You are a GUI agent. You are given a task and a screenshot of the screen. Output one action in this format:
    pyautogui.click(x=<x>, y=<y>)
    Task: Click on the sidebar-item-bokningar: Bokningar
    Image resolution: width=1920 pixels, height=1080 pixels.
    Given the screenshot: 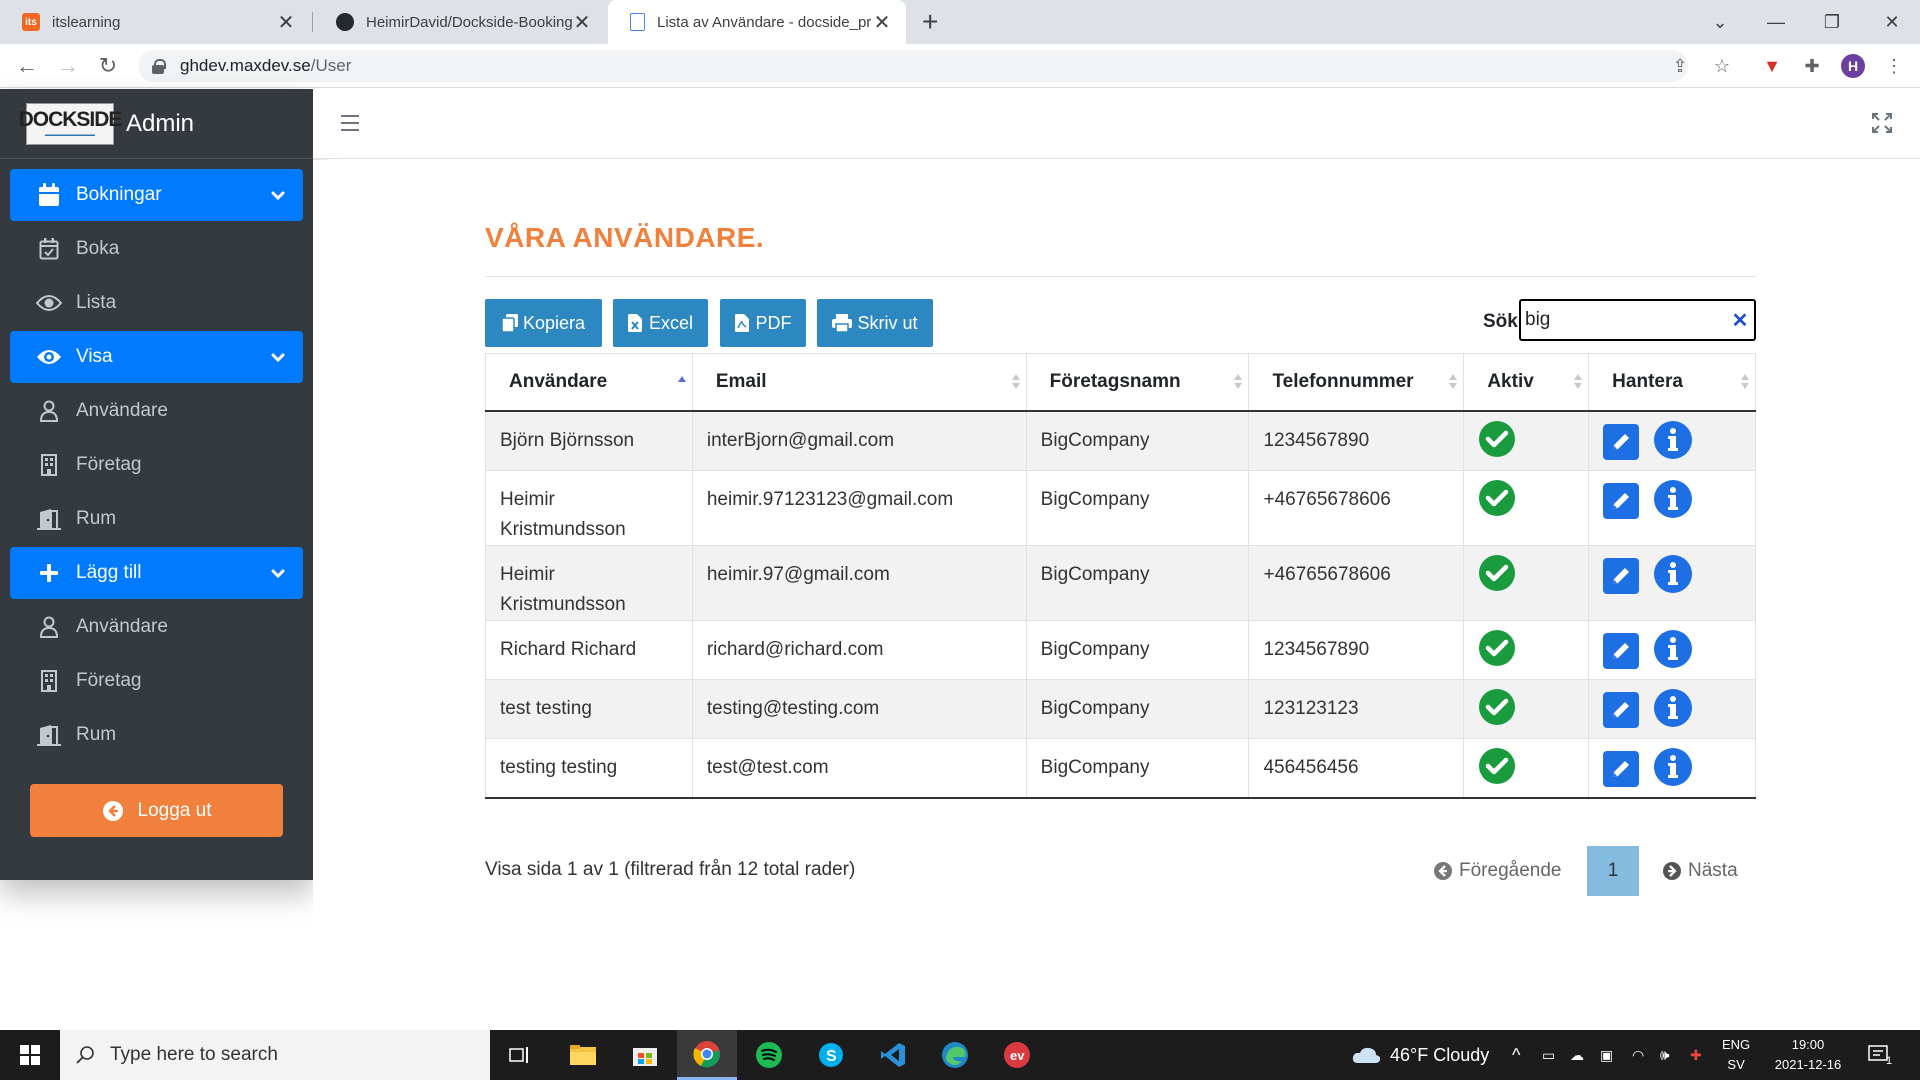 What is the action you would take?
    pyautogui.click(x=156, y=195)
    